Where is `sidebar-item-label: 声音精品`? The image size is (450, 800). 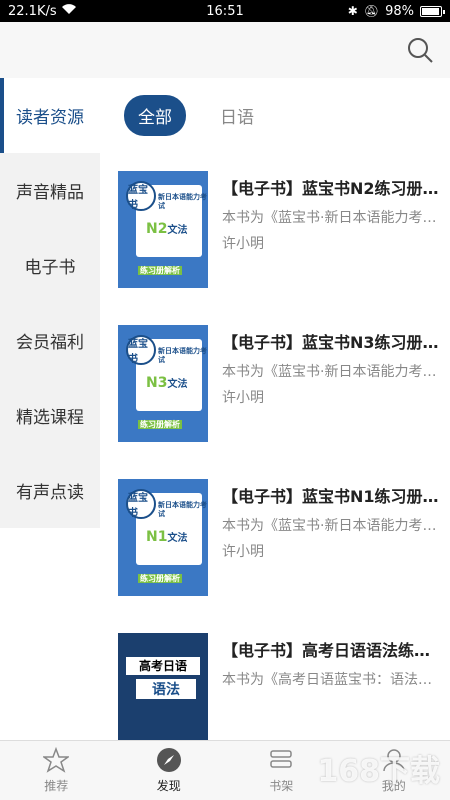
sidebar-item-label: 声音精品 is located at coordinates (50, 193).